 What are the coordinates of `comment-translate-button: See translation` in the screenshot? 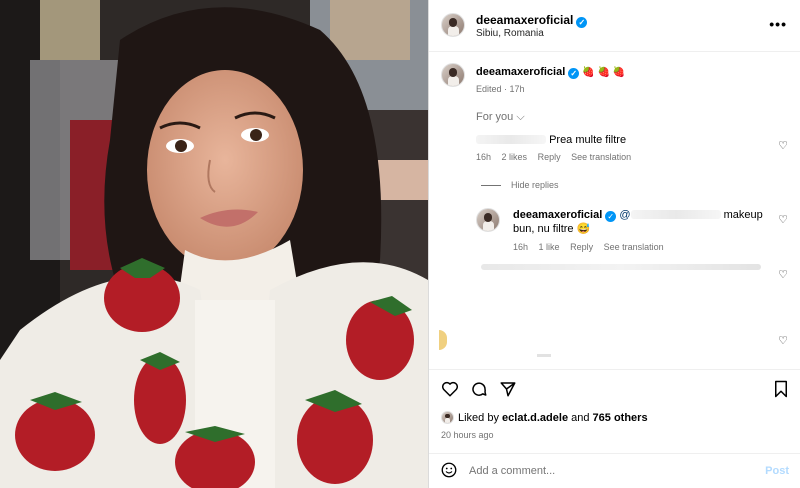 It's located at (601, 157).